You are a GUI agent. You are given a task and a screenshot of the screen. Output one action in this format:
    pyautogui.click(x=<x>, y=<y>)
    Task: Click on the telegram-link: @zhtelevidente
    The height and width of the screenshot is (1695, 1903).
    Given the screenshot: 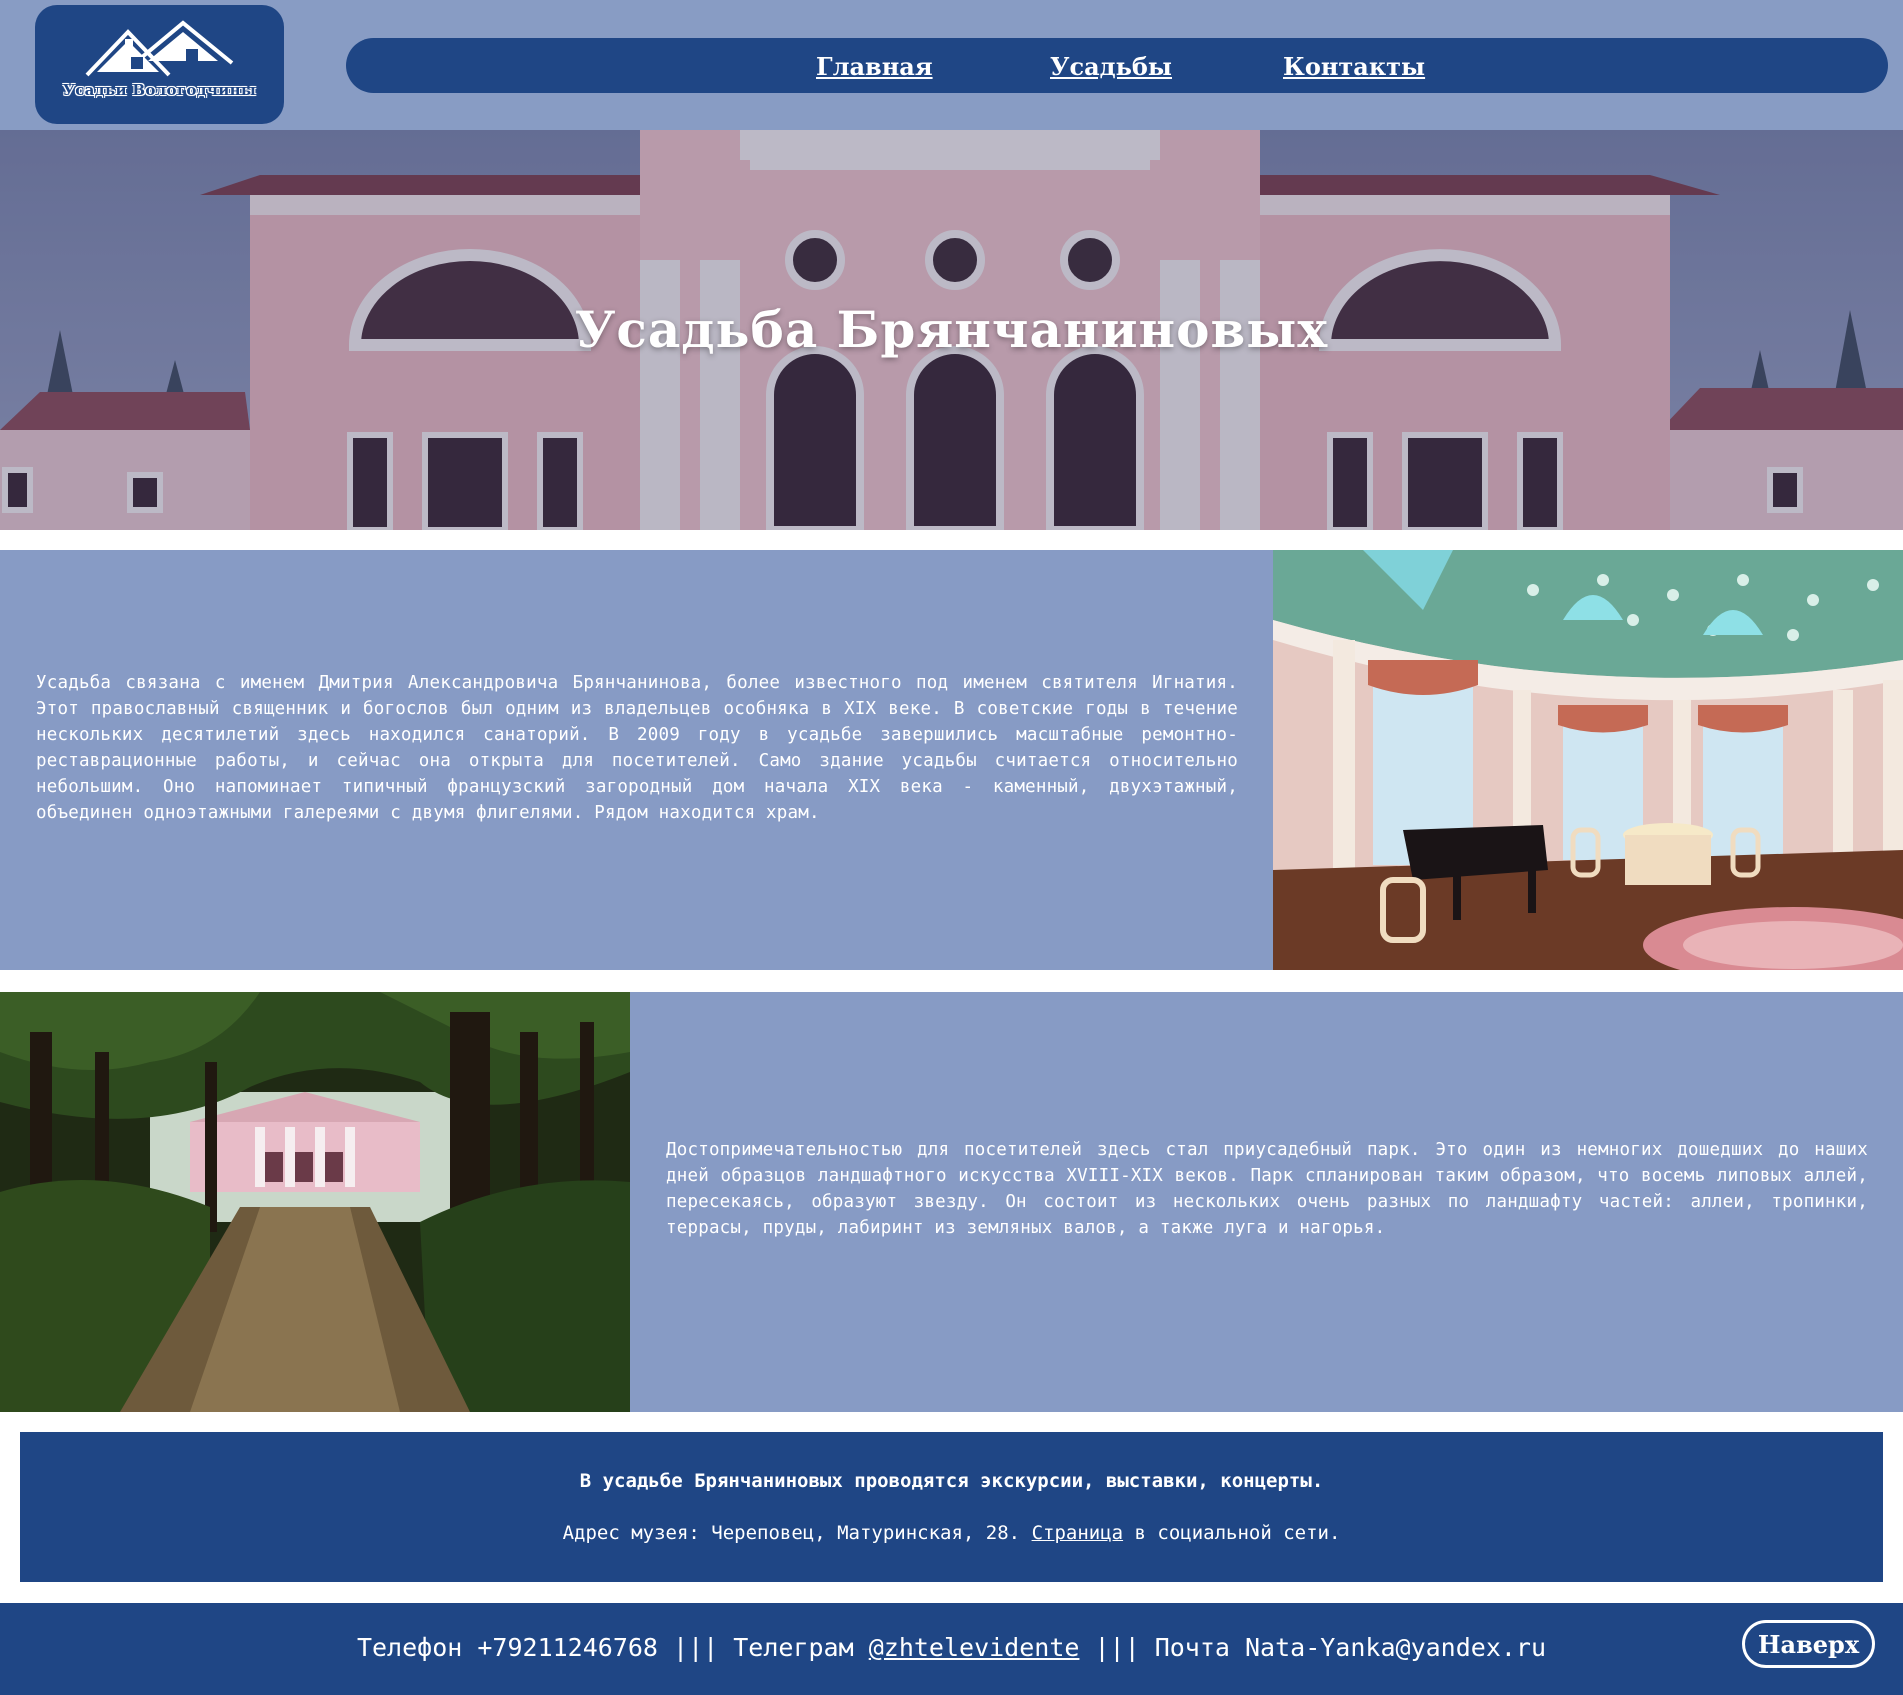 What is the action you would take?
    pyautogui.click(x=974, y=1647)
    